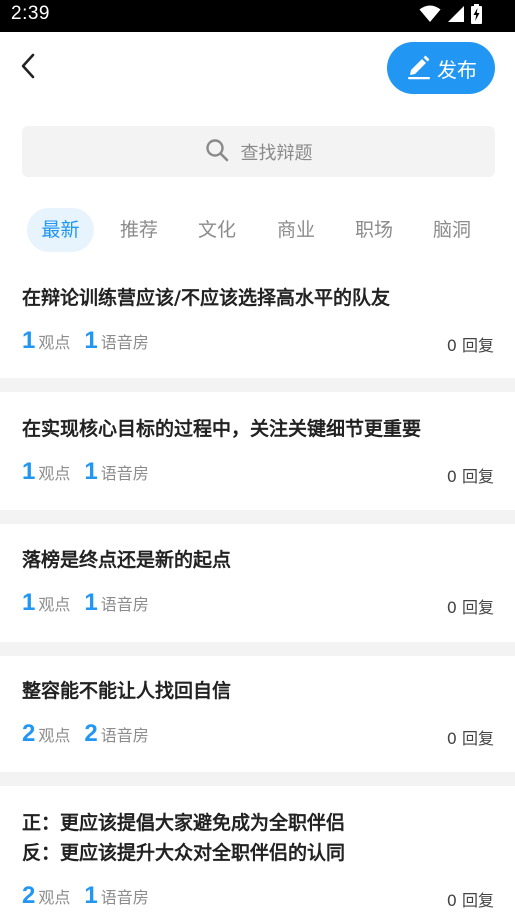 This screenshot has height=912, width=515. What do you see at coordinates (276, 153) in the screenshot?
I see `search-placeholder: 查找辩题` at bounding box center [276, 153].